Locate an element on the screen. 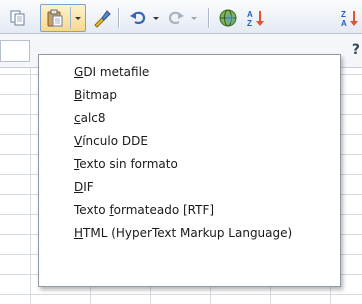  menu-item-calc8: calc8 is located at coordinates (189, 118).